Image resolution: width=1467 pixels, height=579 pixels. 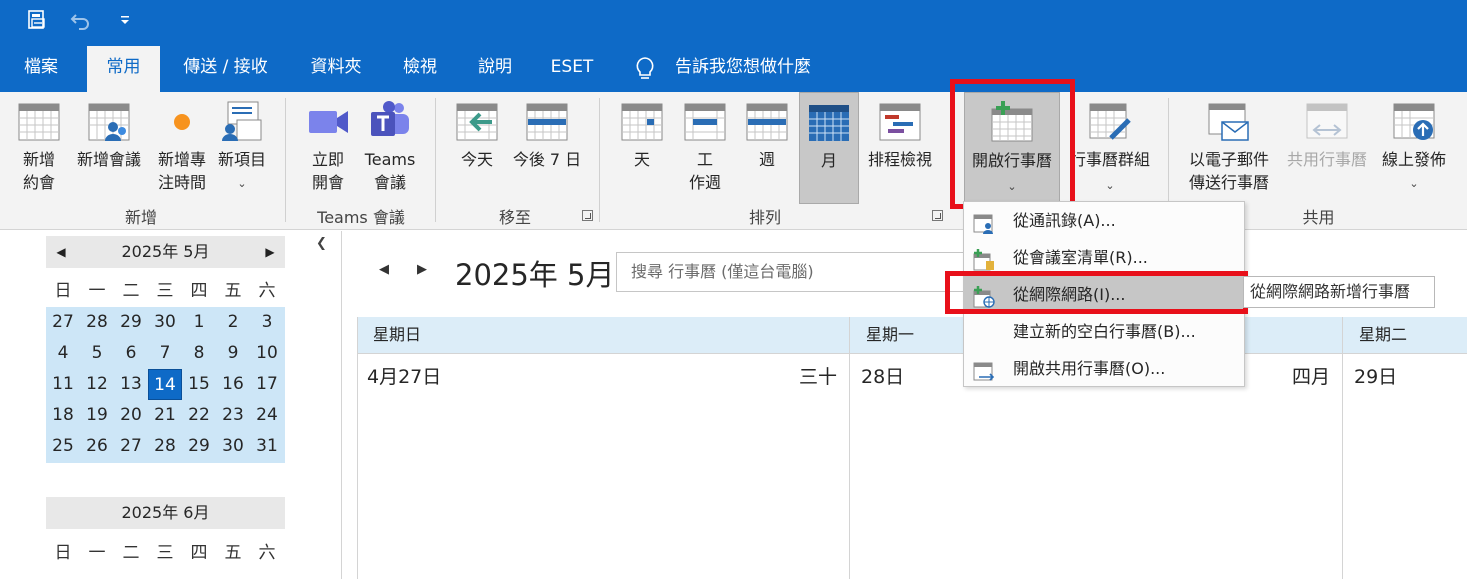 What do you see at coordinates (267, 384) in the screenshot?
I see `mini-calendar-day: 17` at bounding box center [267, 384].